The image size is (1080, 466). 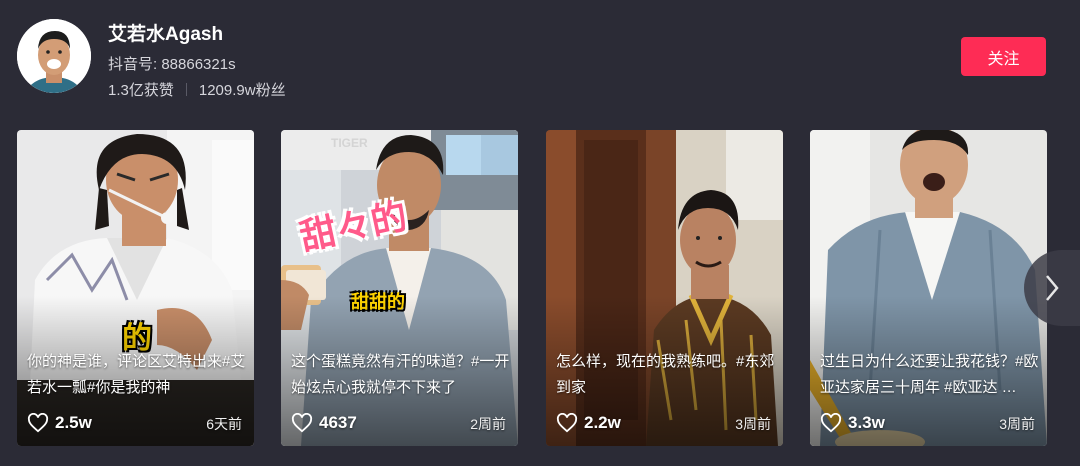 What do you see at coordinates (136, 374) in the screenshot?
I see `video-caption: 你的神是谁，评论区艾特出来#艾若水一瓢#你是我的神` at bounding box center [136, 374].